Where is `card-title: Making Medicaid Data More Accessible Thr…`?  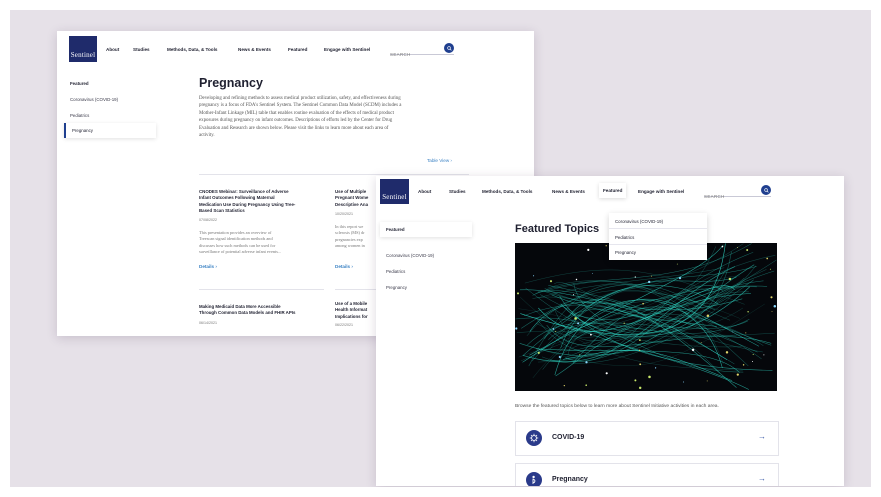 card-title: Making Medicaid Data More Accessible Thr… is located at coordinates (266, 310).